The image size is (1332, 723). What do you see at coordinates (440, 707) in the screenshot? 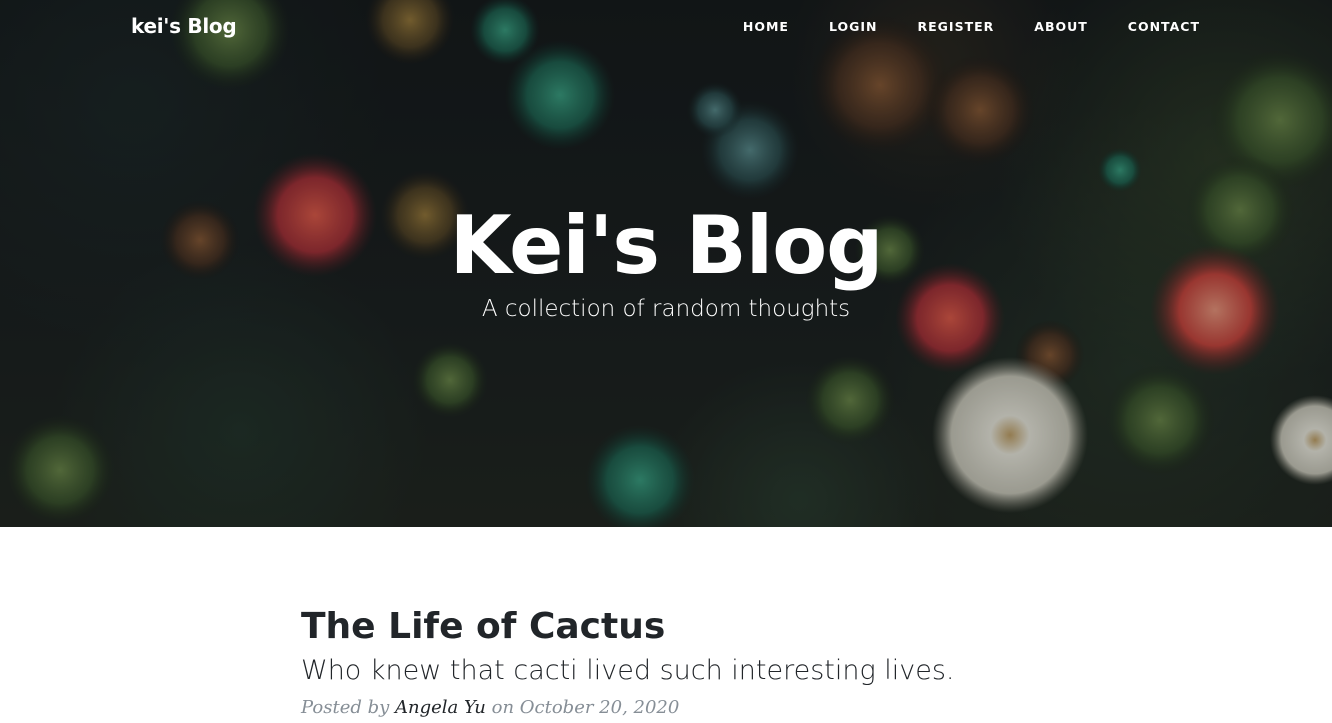
I see `post-author-link: Angela Yu` at bounding box center [440, 707].